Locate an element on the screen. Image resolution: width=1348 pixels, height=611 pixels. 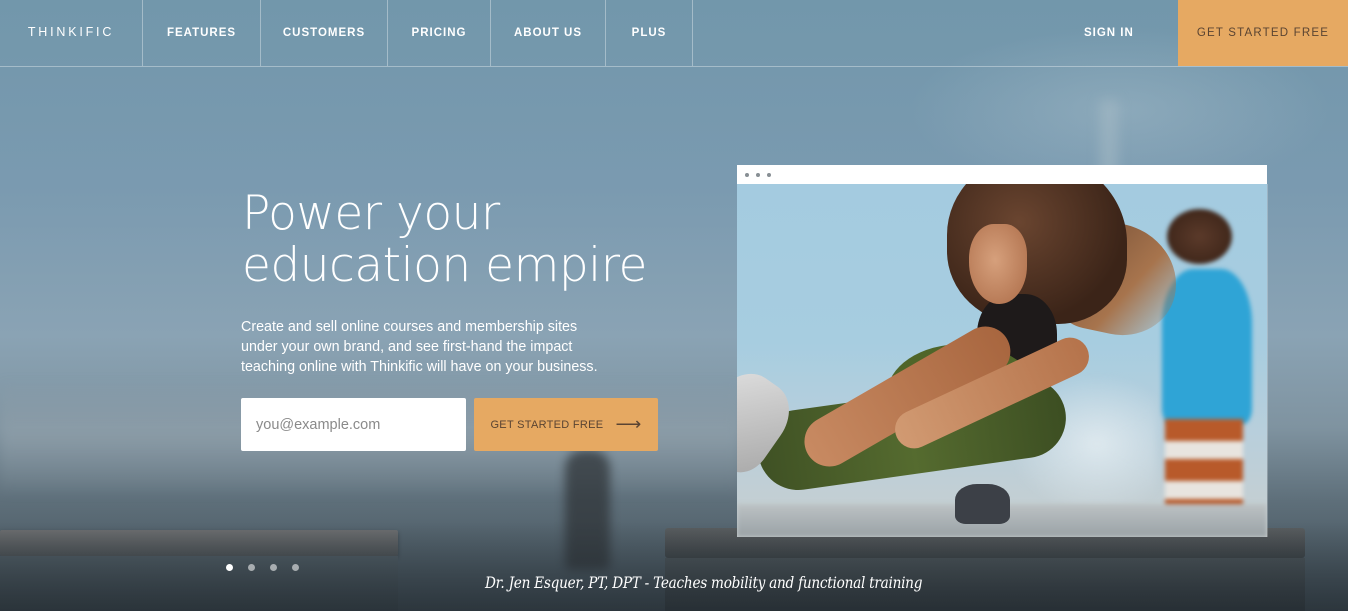
nav-item-pricing: PRICING is located at coordinates (439, 33).